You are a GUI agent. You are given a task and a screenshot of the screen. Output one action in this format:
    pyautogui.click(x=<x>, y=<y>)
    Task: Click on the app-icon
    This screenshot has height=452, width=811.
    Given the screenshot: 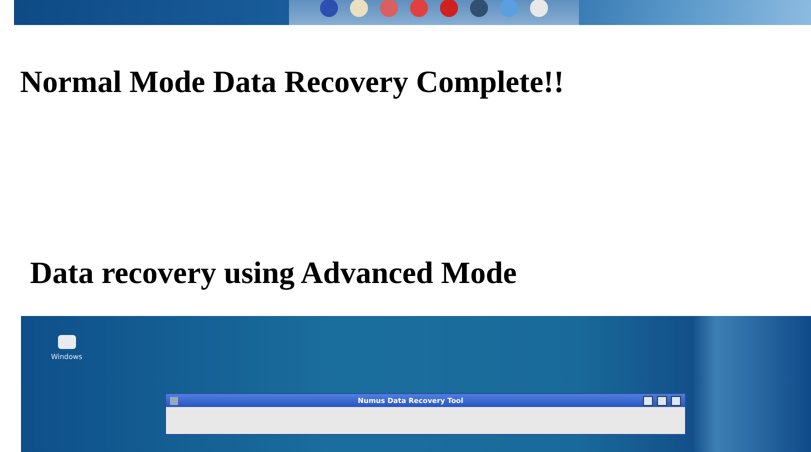 What is the action you would take?
    pyautogui.click(x=174, y=400)
    